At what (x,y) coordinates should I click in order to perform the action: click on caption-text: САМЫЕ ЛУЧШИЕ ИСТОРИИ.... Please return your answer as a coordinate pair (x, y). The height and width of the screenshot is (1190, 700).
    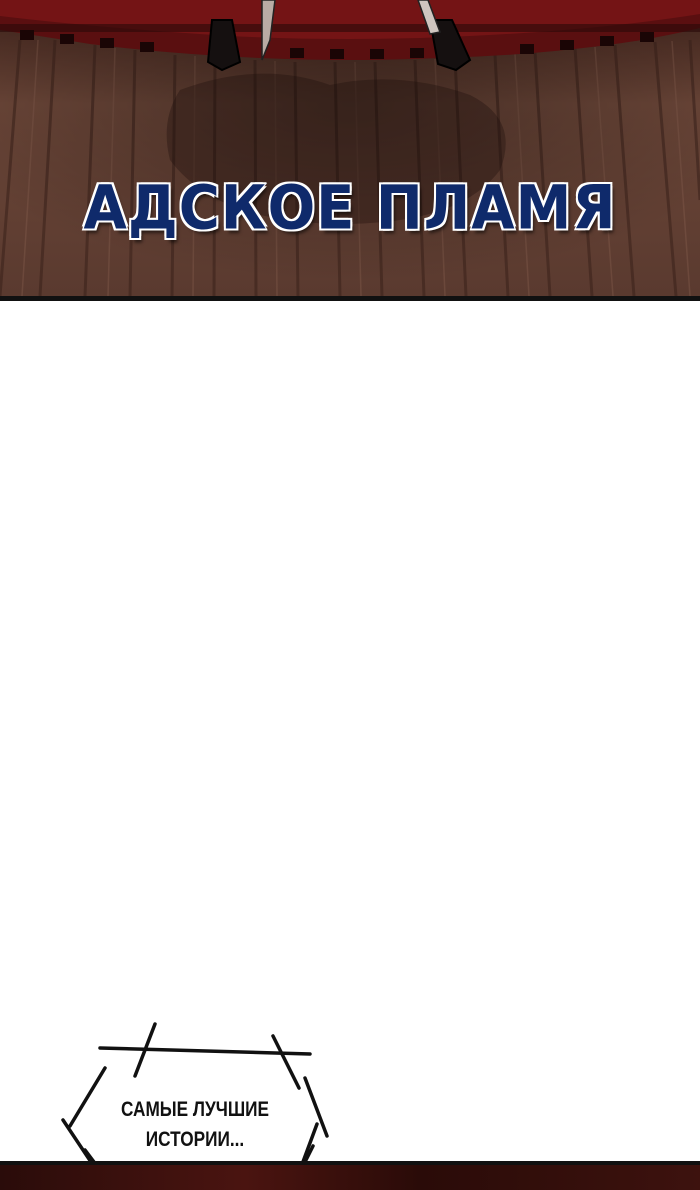
    Looking at the image, I should click on (195, 1125).